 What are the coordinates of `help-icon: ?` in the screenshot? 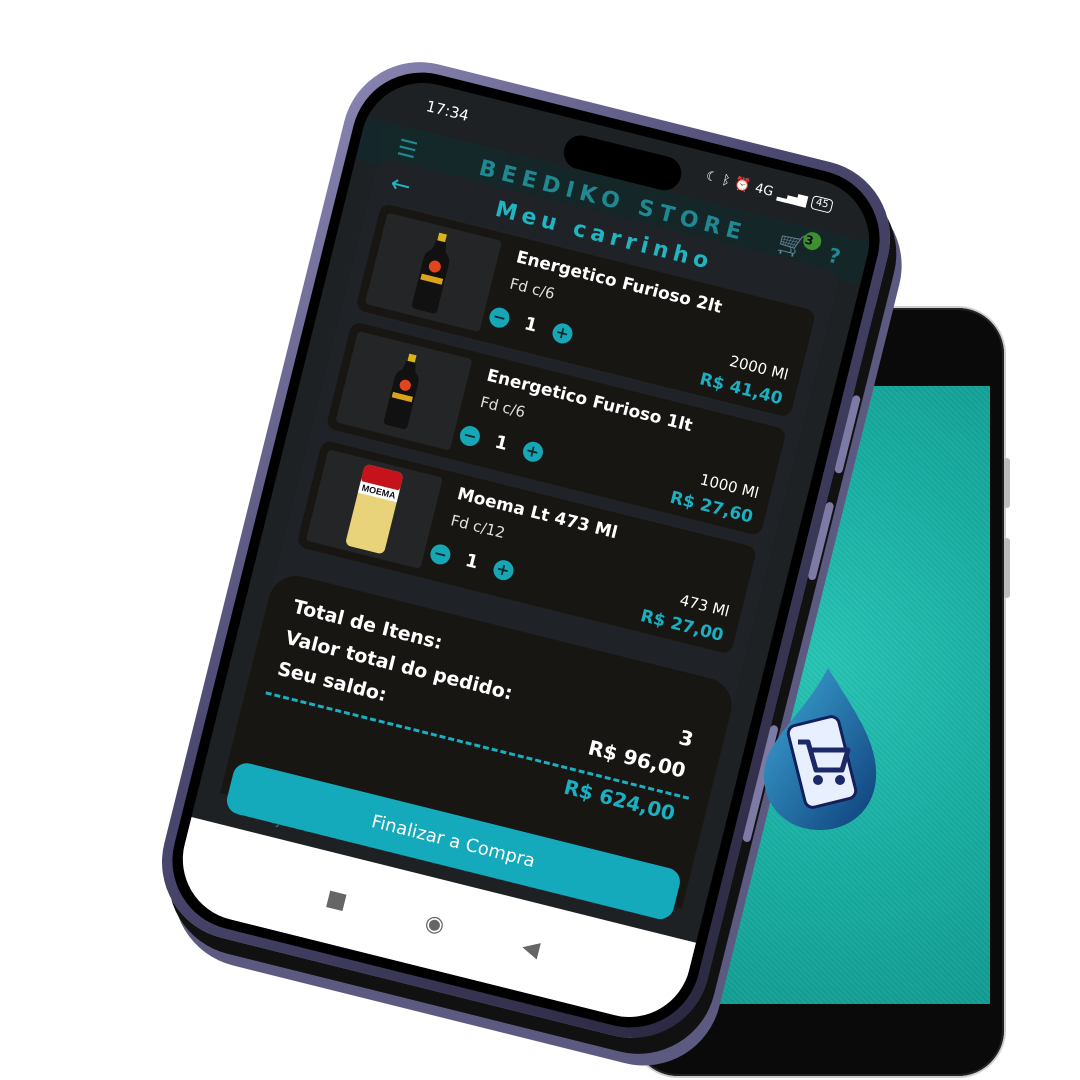 It's located at (837, 257).